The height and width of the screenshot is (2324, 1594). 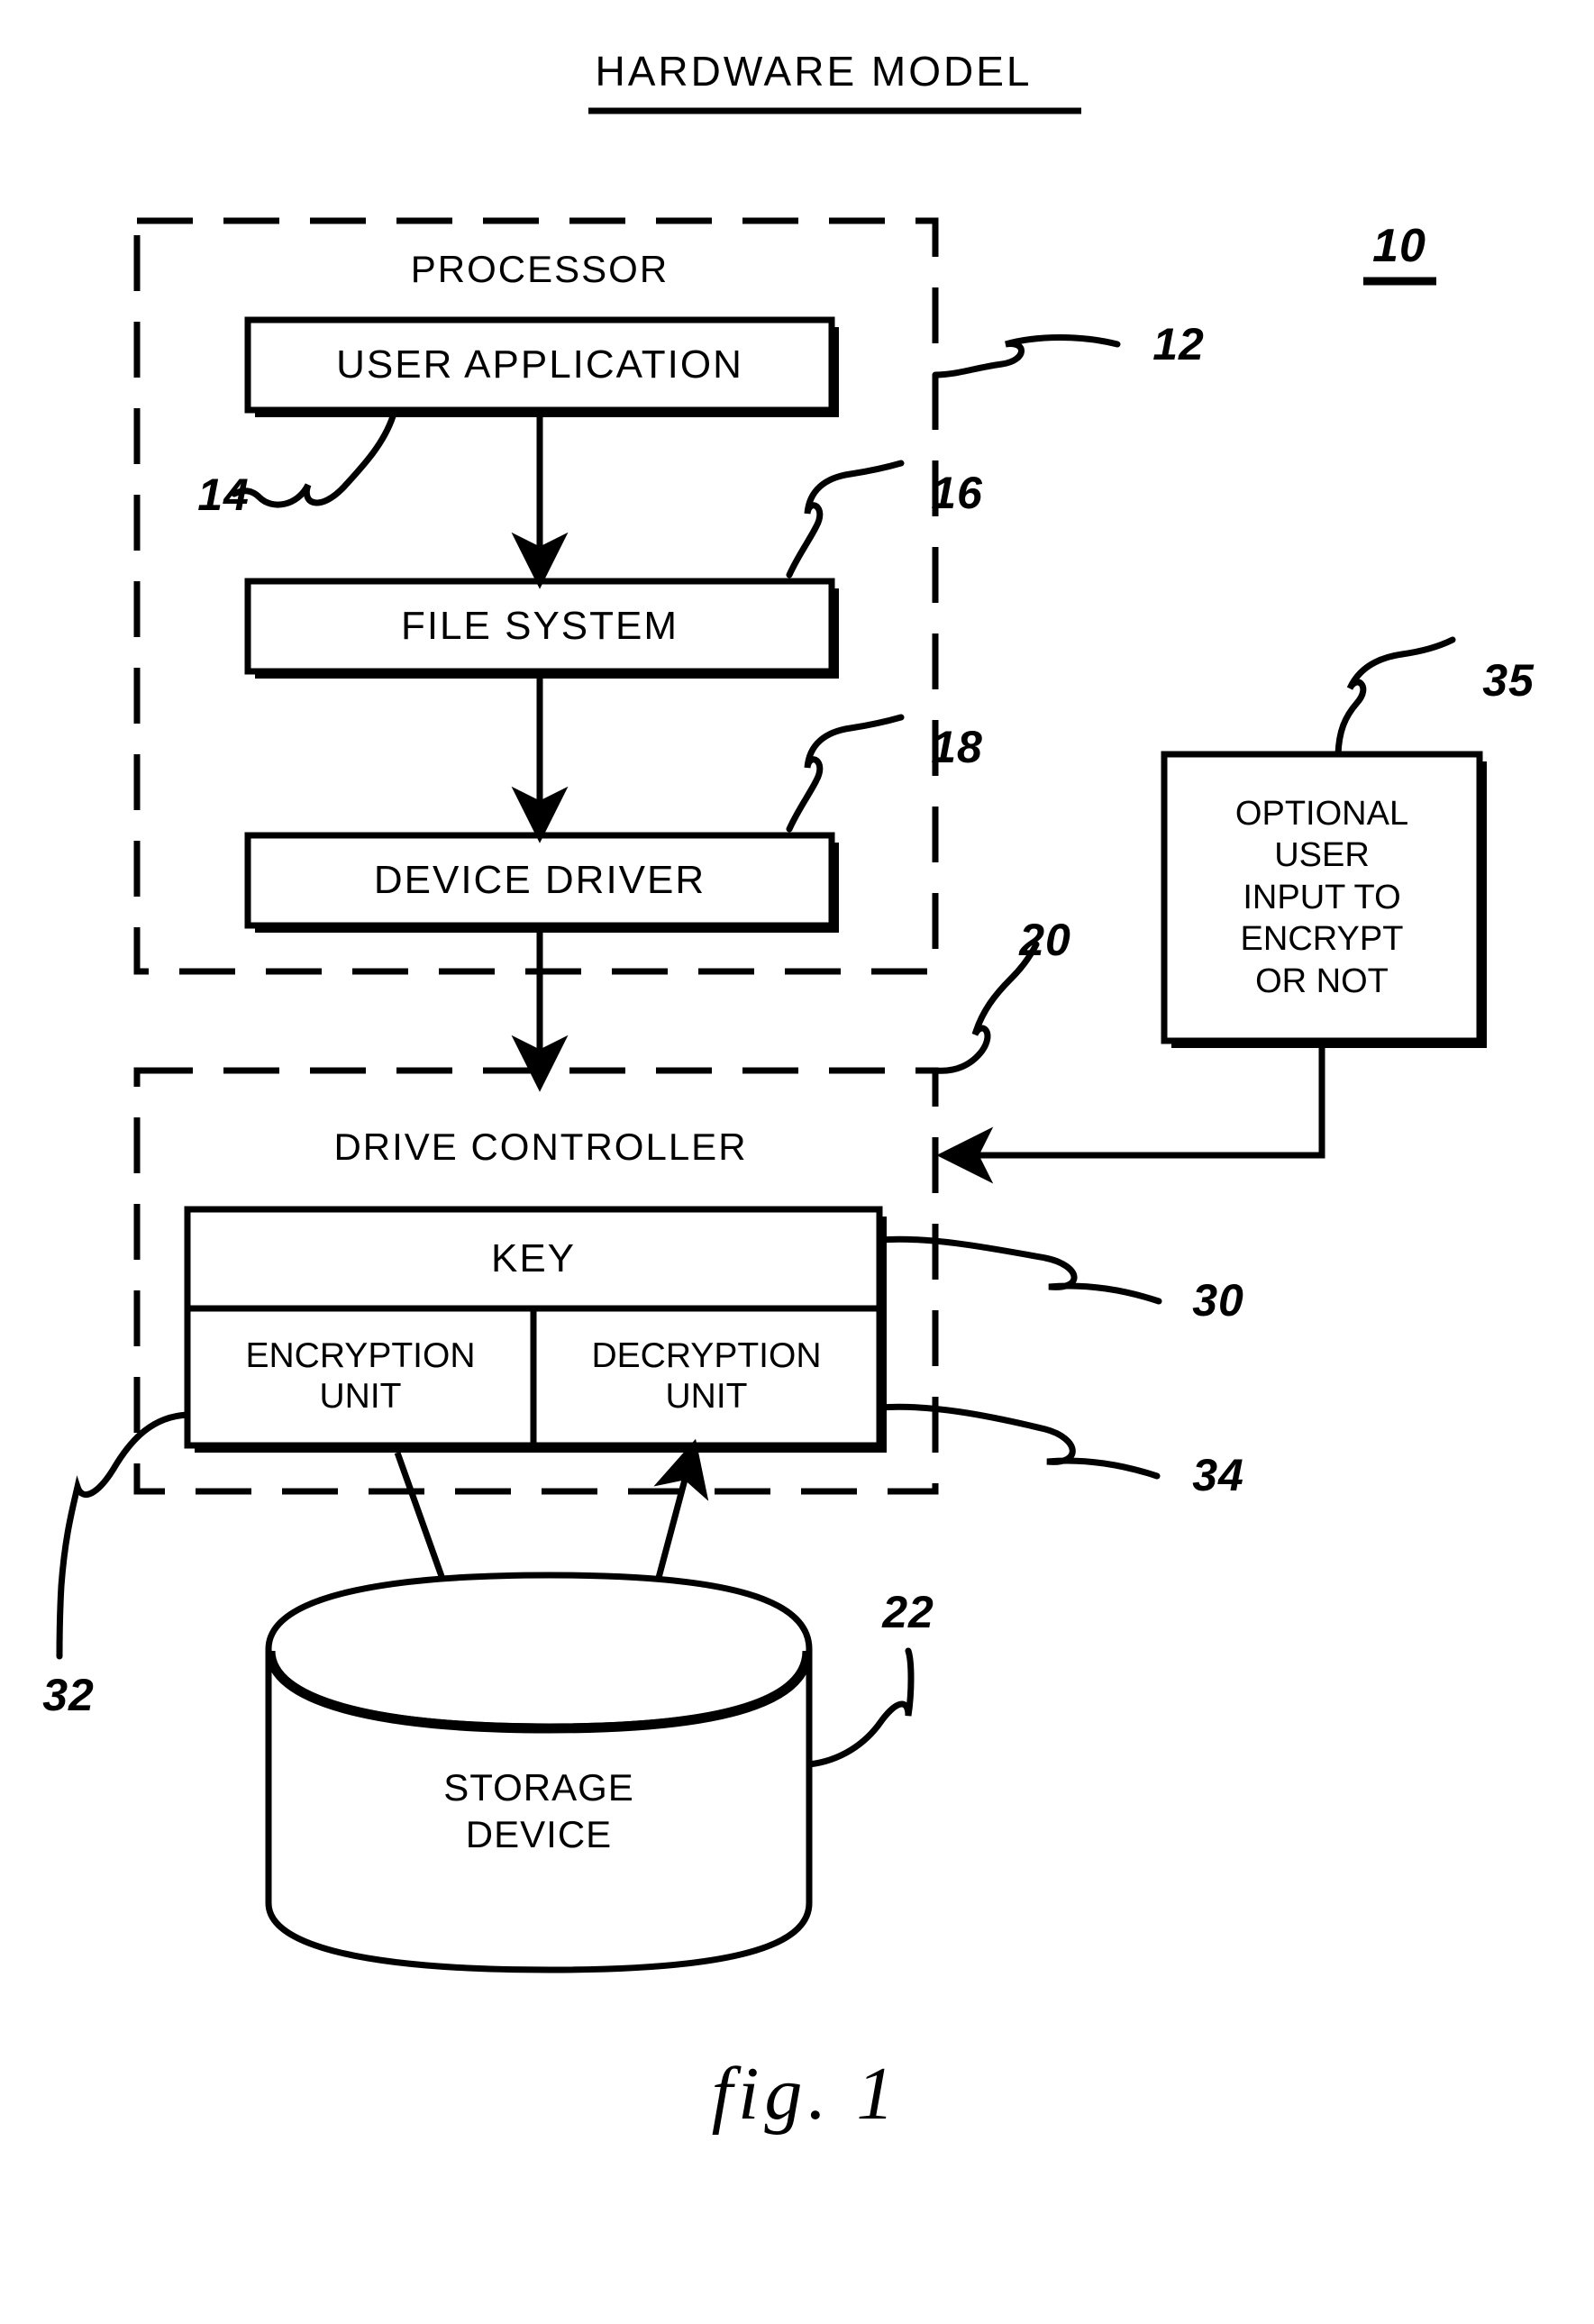 I want to click on ref-label-32: 32, so click(x=68, y=1695).